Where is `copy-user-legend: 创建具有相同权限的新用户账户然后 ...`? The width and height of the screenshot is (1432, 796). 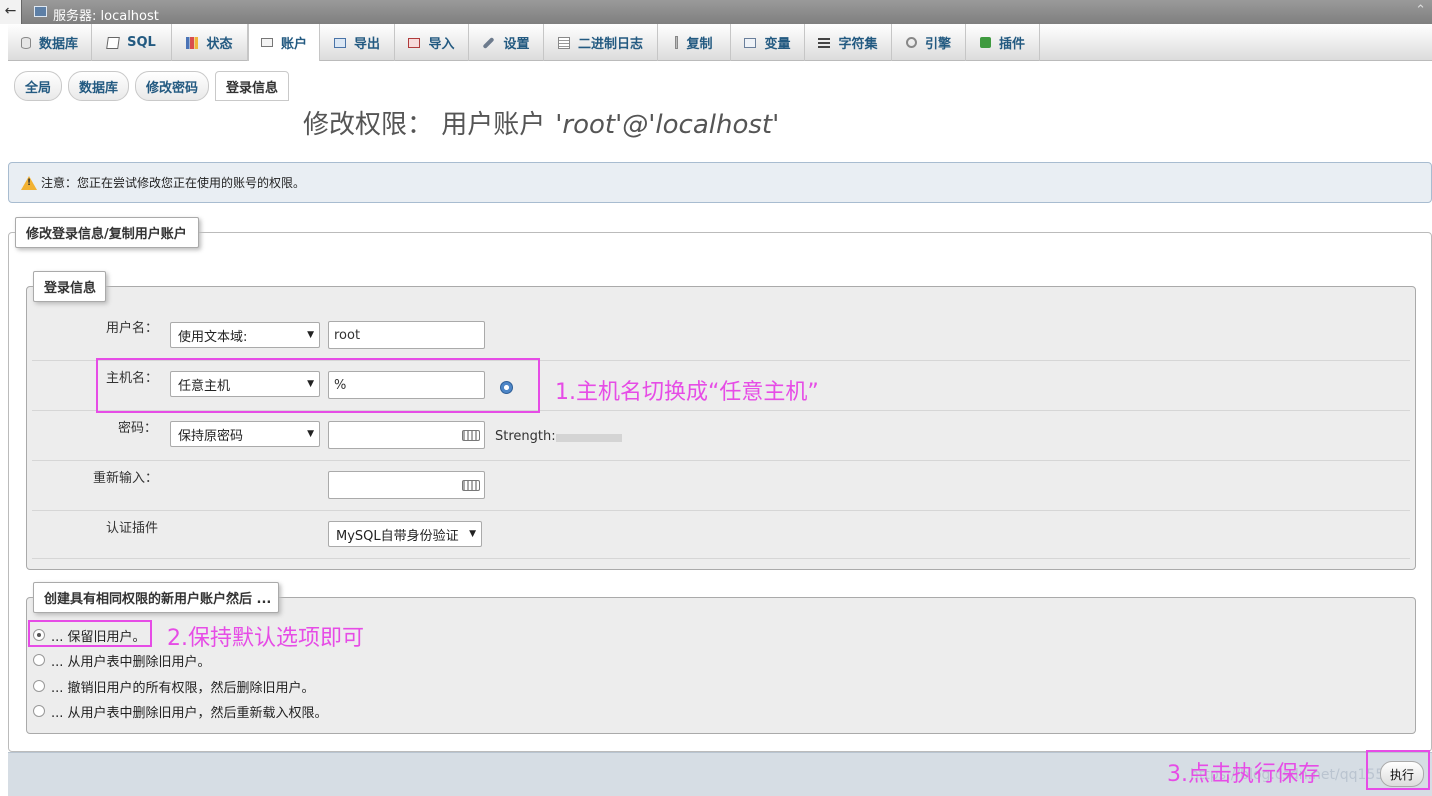 copy-user-legend: 创建具有相同权限的新用户账户然后 ... is located at coordinates (156, 597).